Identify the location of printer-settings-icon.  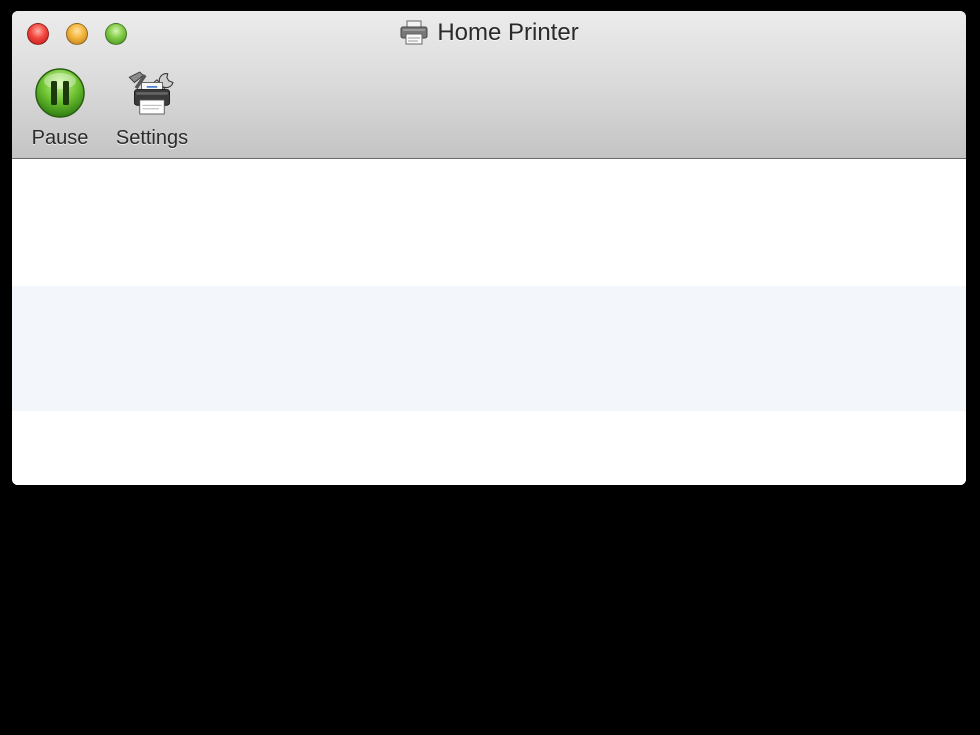
(152, 93).